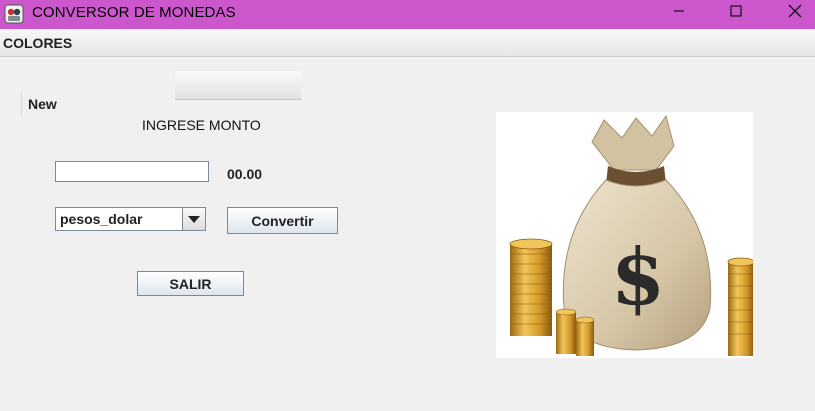 The height and width of the screenshot is (411, 815). I want to click on chevron-down-icon, so click(193, 219).